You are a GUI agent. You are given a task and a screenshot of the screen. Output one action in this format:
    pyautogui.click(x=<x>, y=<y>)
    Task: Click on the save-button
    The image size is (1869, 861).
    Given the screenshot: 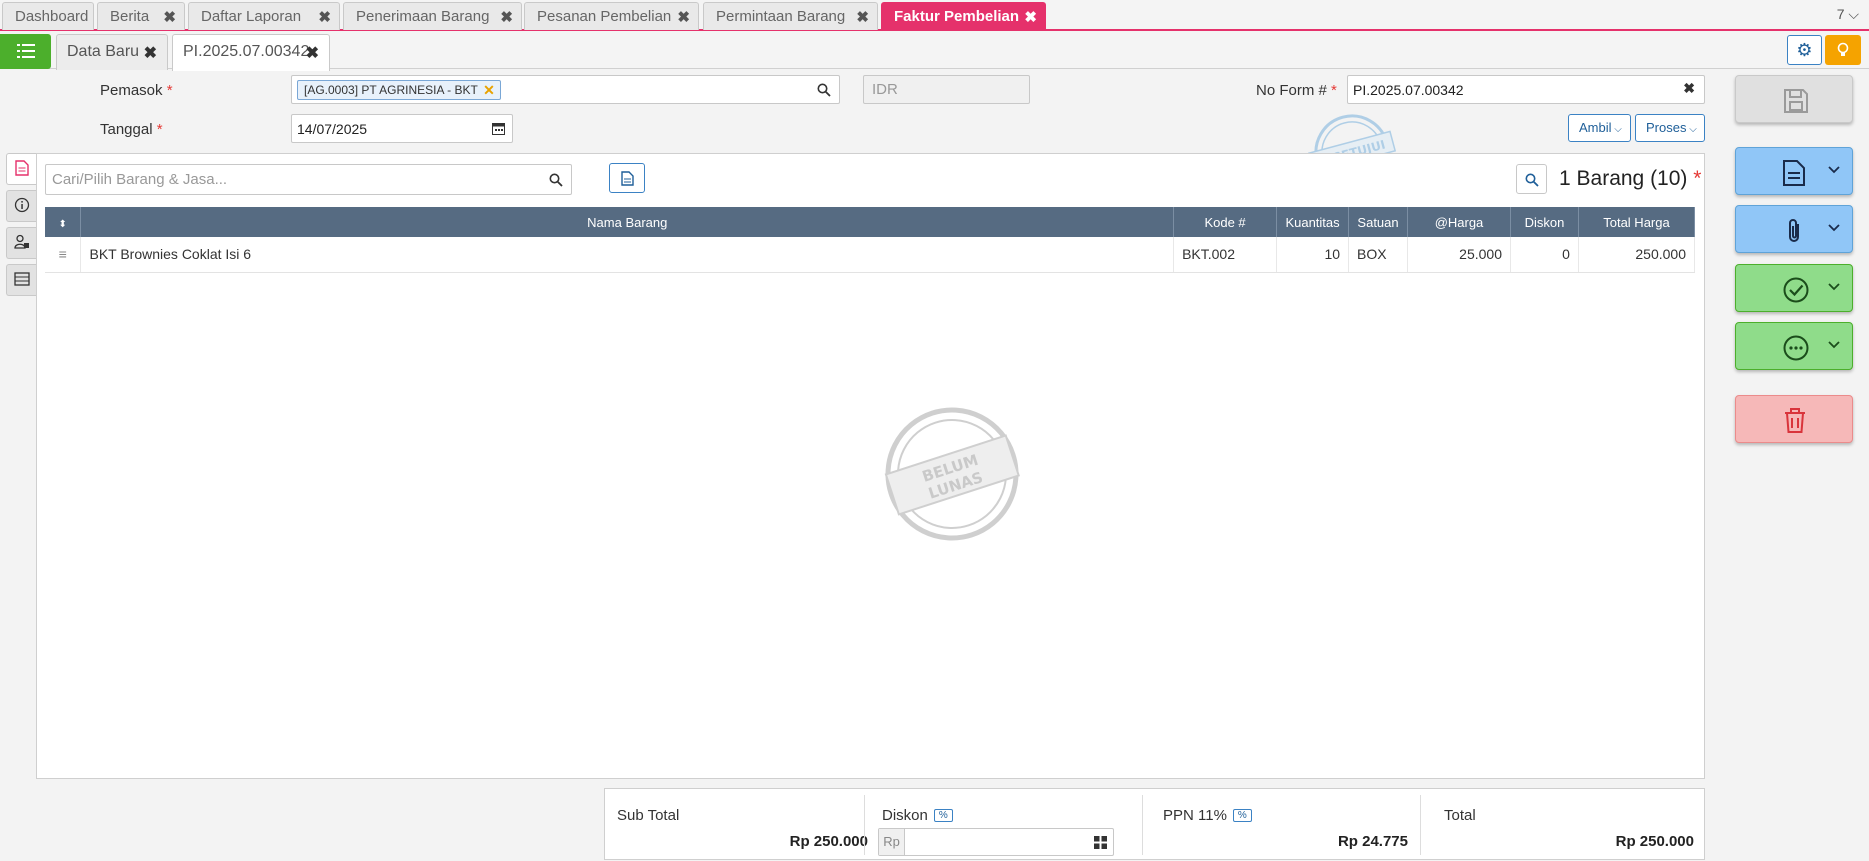 What is the action you would take?
    pyautogui.click(x=1794, y=99)
    